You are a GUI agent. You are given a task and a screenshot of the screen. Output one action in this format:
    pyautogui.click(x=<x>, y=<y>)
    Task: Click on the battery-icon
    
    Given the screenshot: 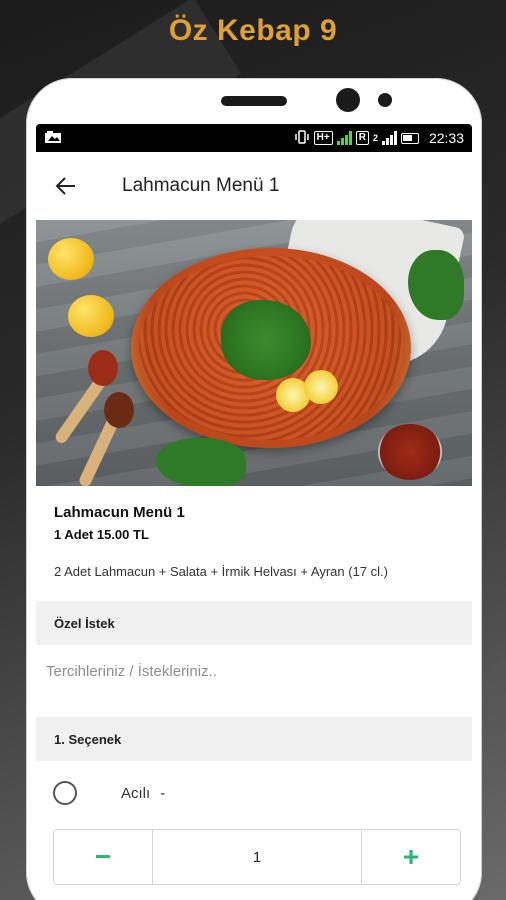 What is the action you would take?
    pyautogui.click(x=409, y=138)
    